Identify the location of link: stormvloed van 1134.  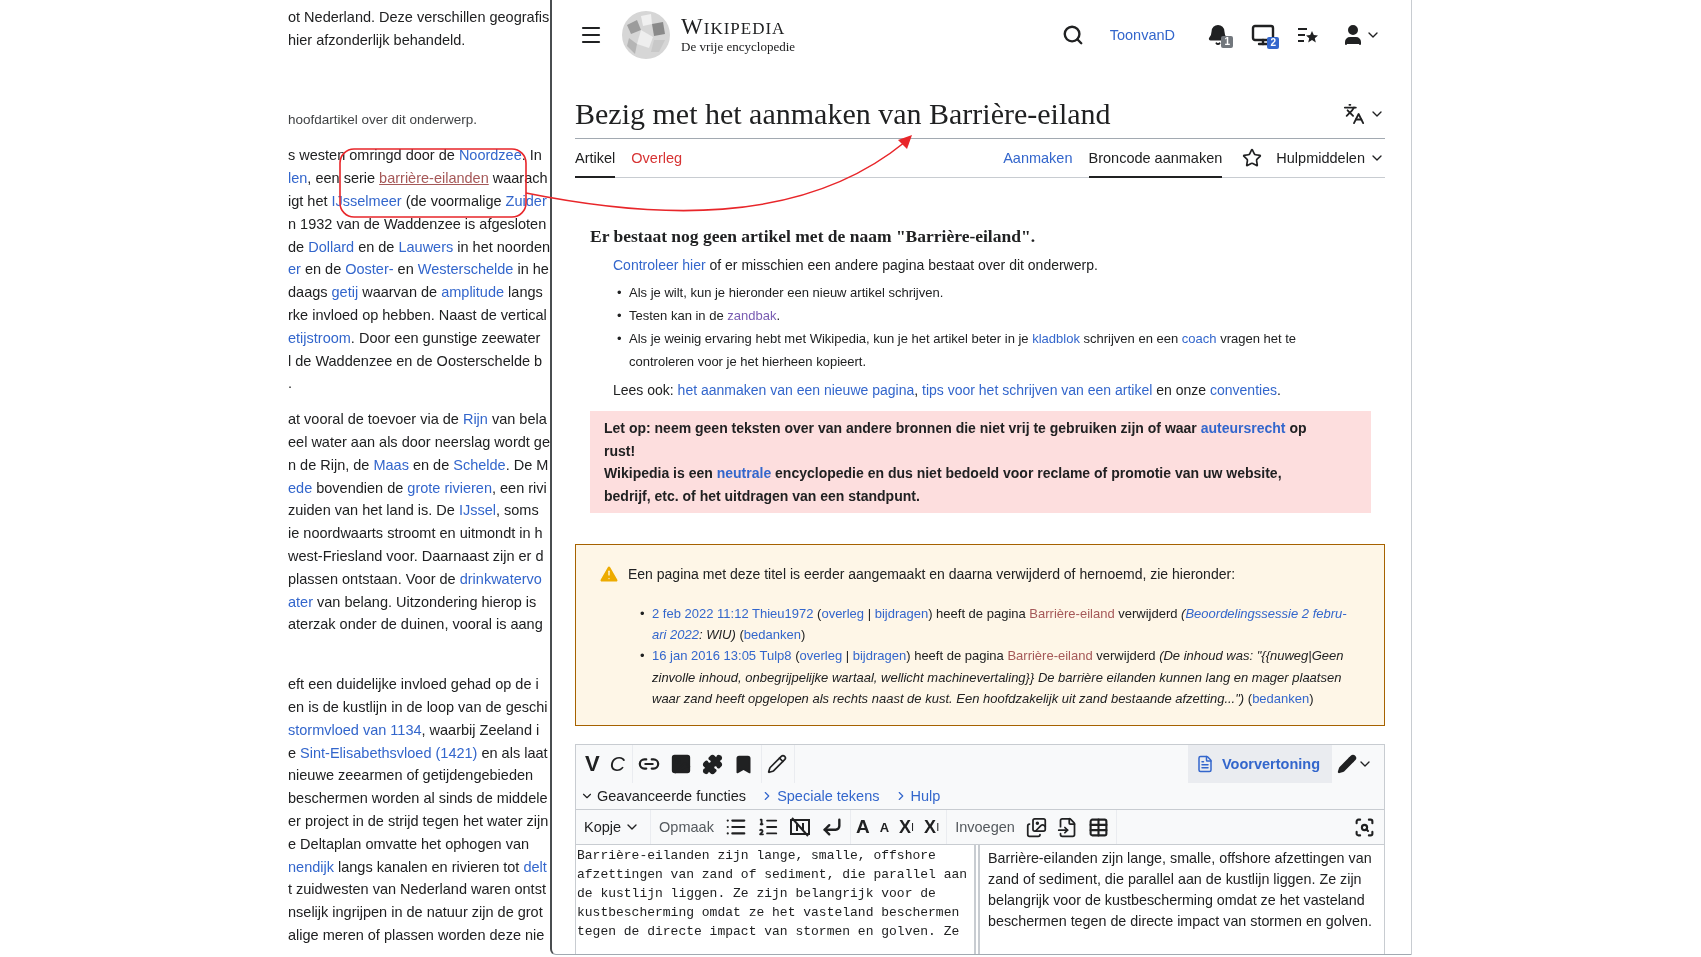
(355, 729).